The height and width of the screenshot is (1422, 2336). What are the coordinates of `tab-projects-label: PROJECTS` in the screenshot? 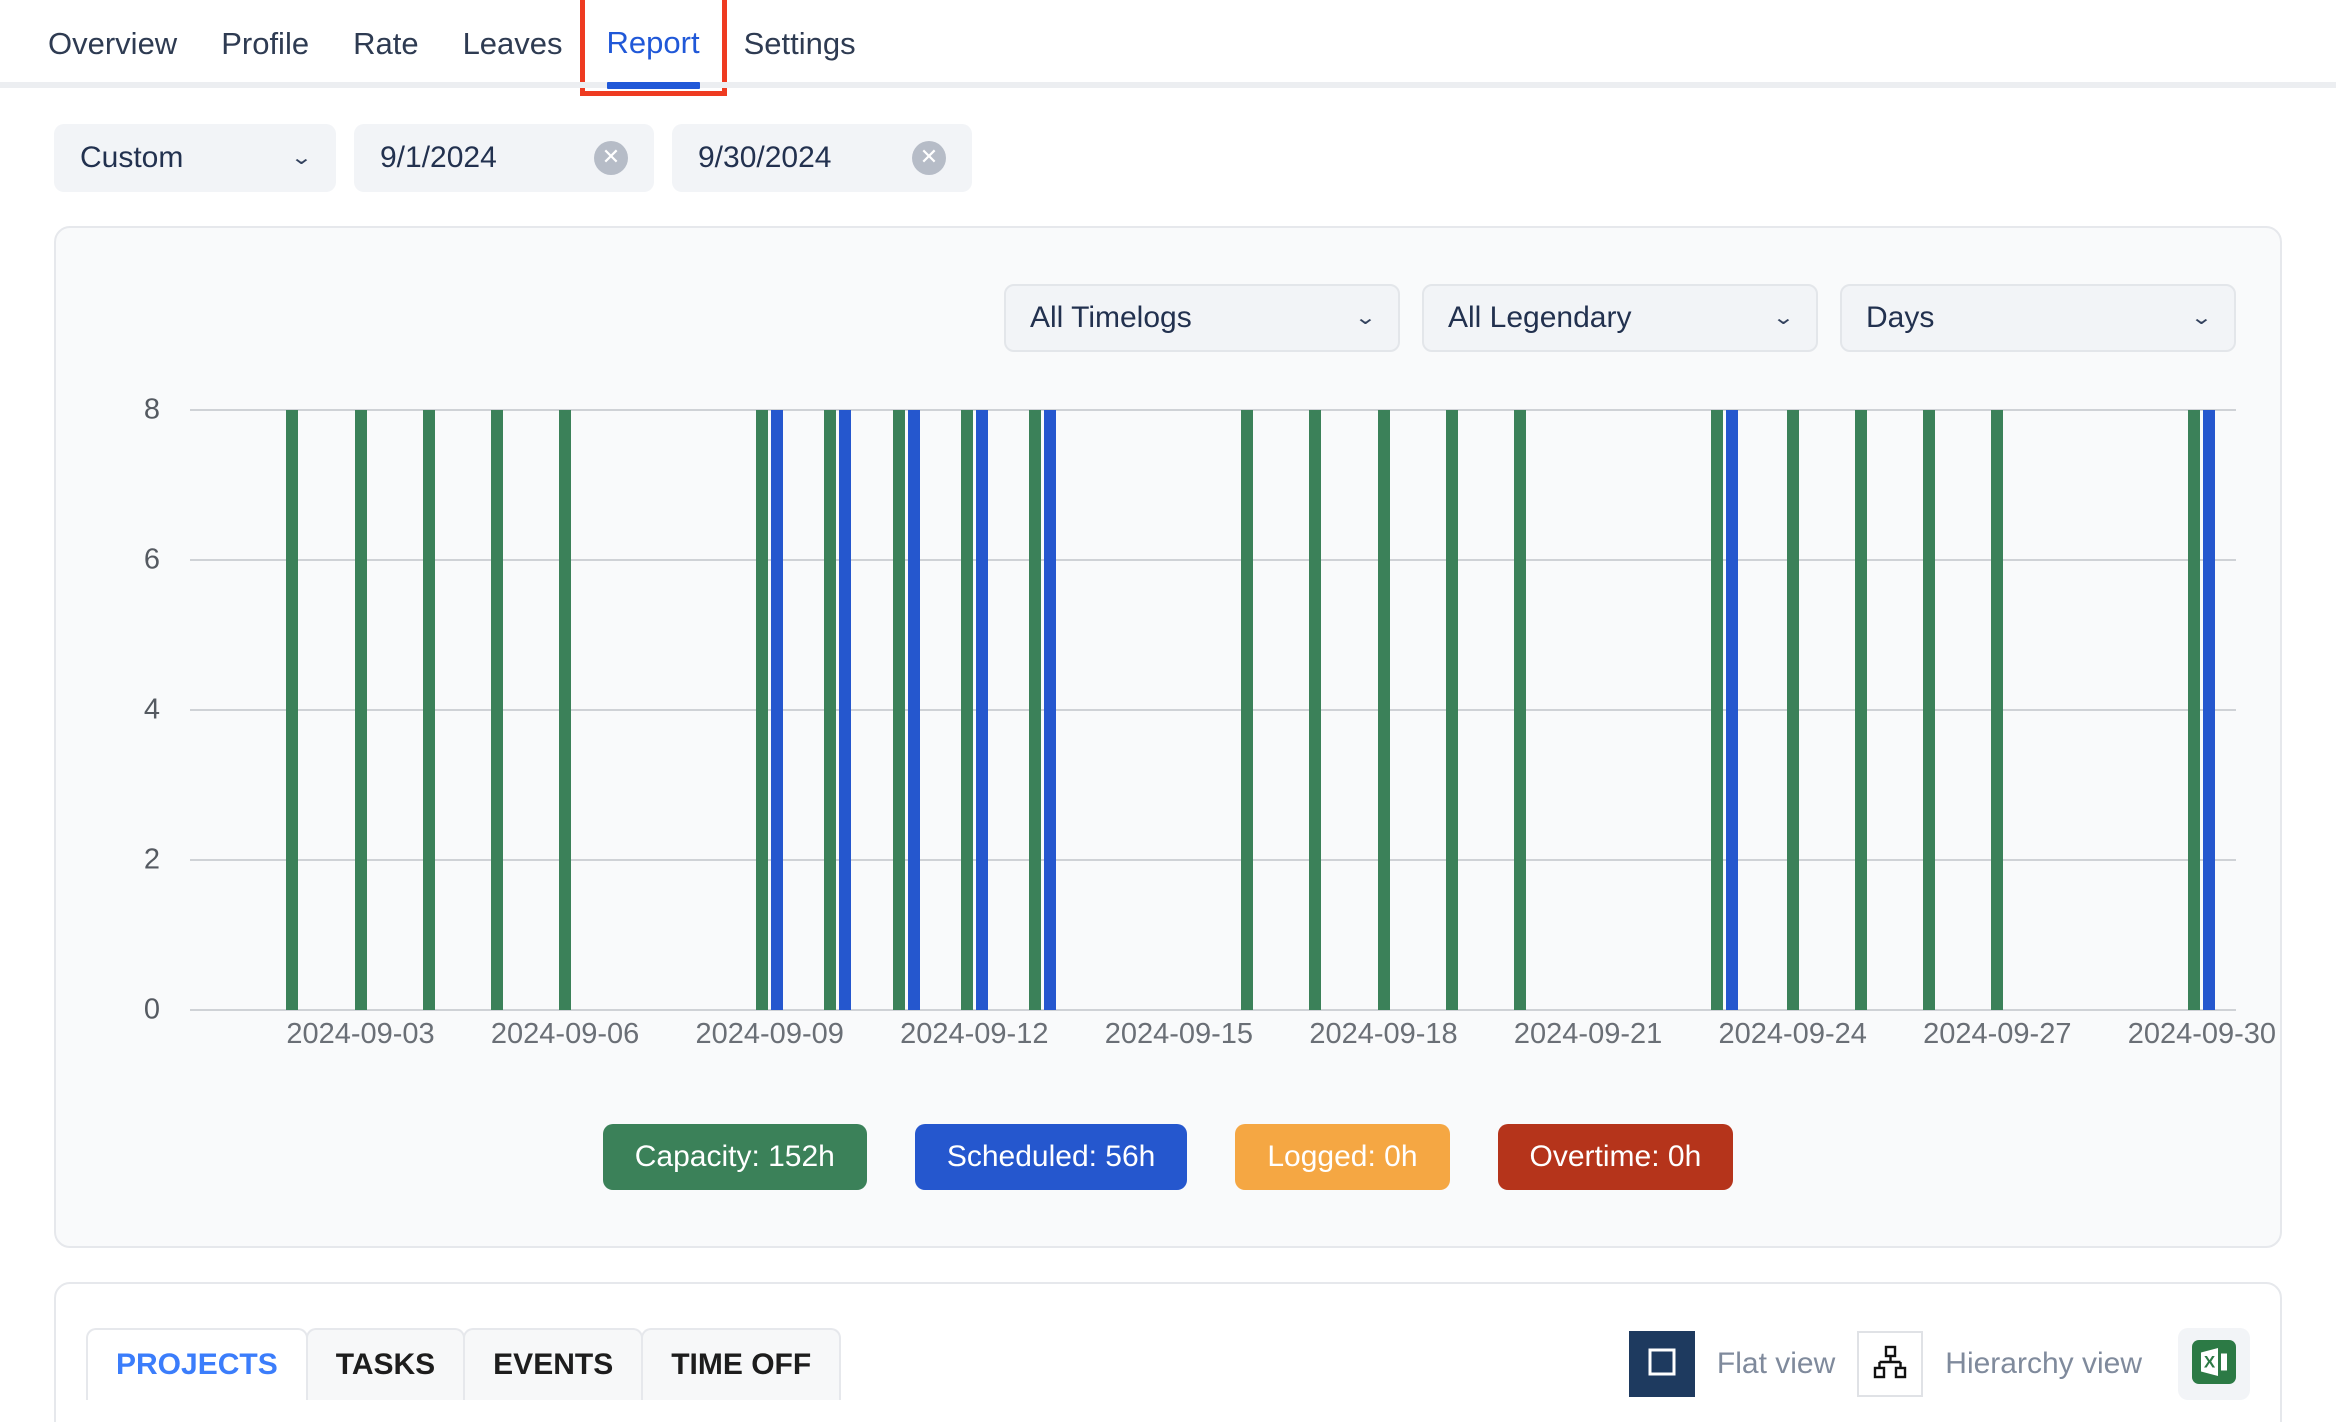 It's located at (197, 1364).